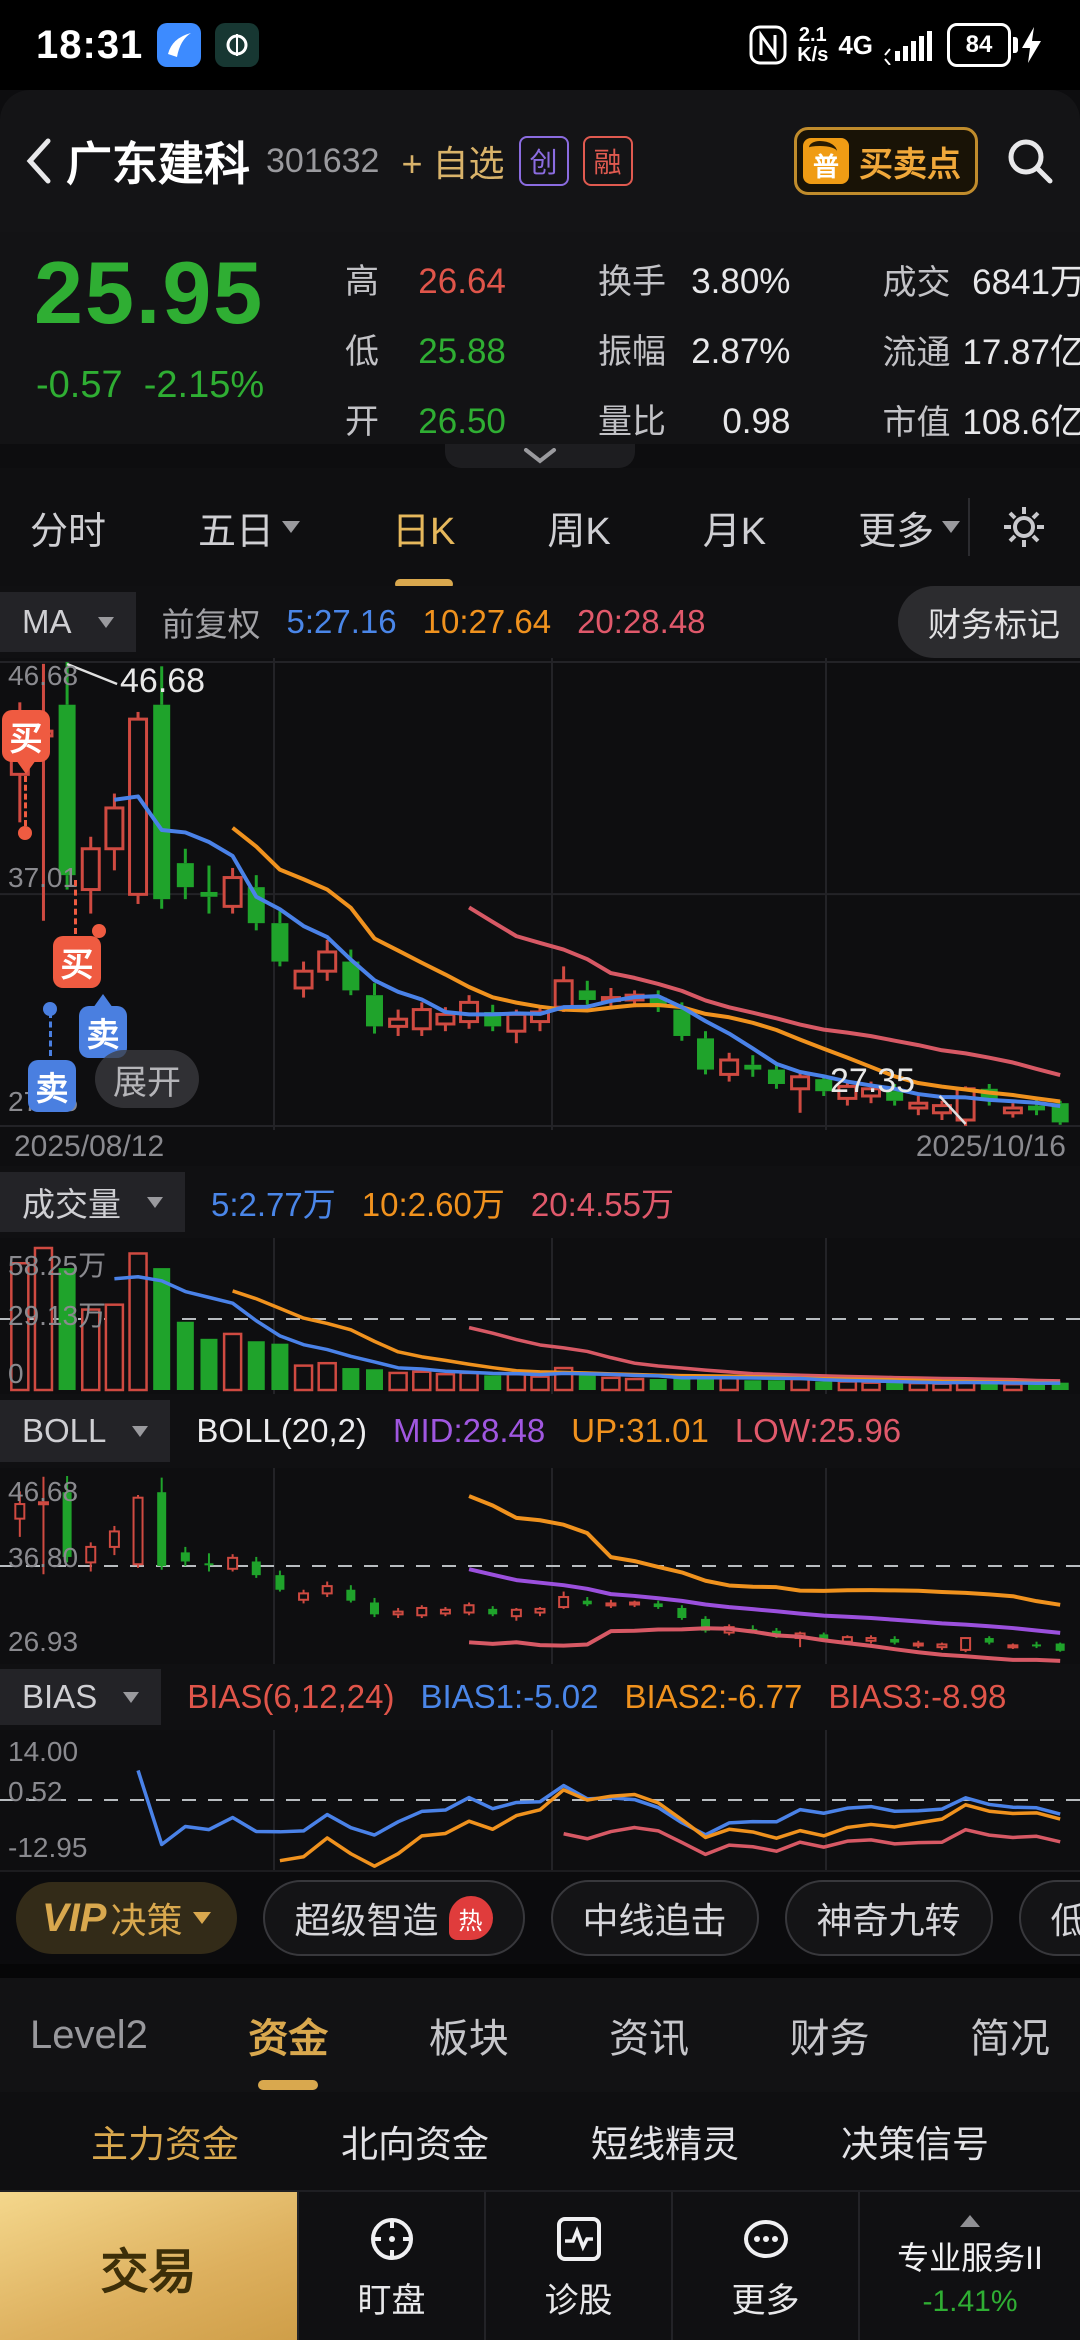  I want to click on bias-formula: BIAS(6,12,24), so click(291, 1696).